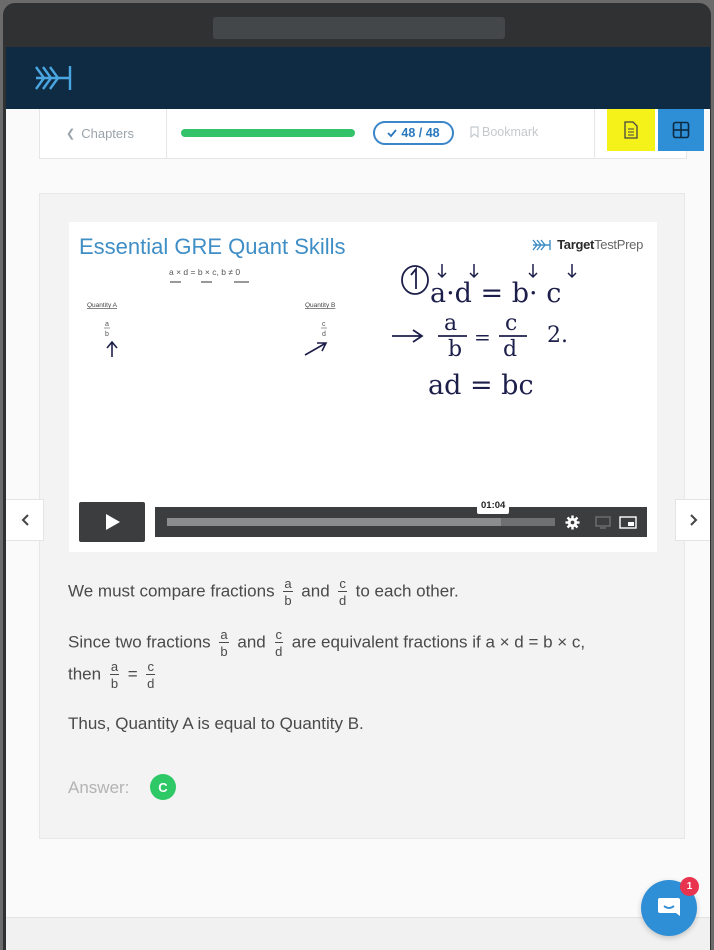 This screenshot has width=714, height=950. I want to click on chevron-left-icon, so click(25, 520).